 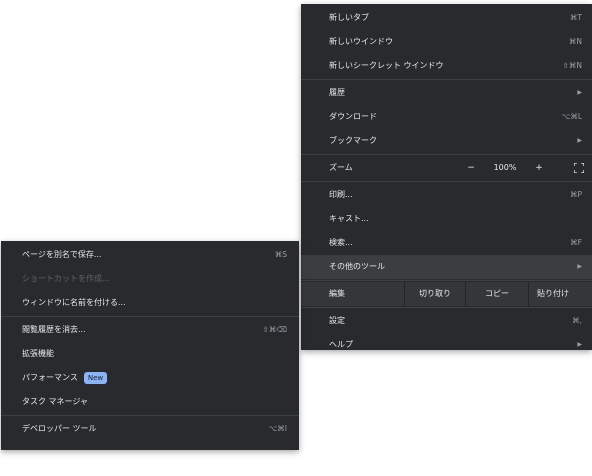 I want to click on menu-item-shortcut: ⇧⌘⌫, so click(x=274, y=329).